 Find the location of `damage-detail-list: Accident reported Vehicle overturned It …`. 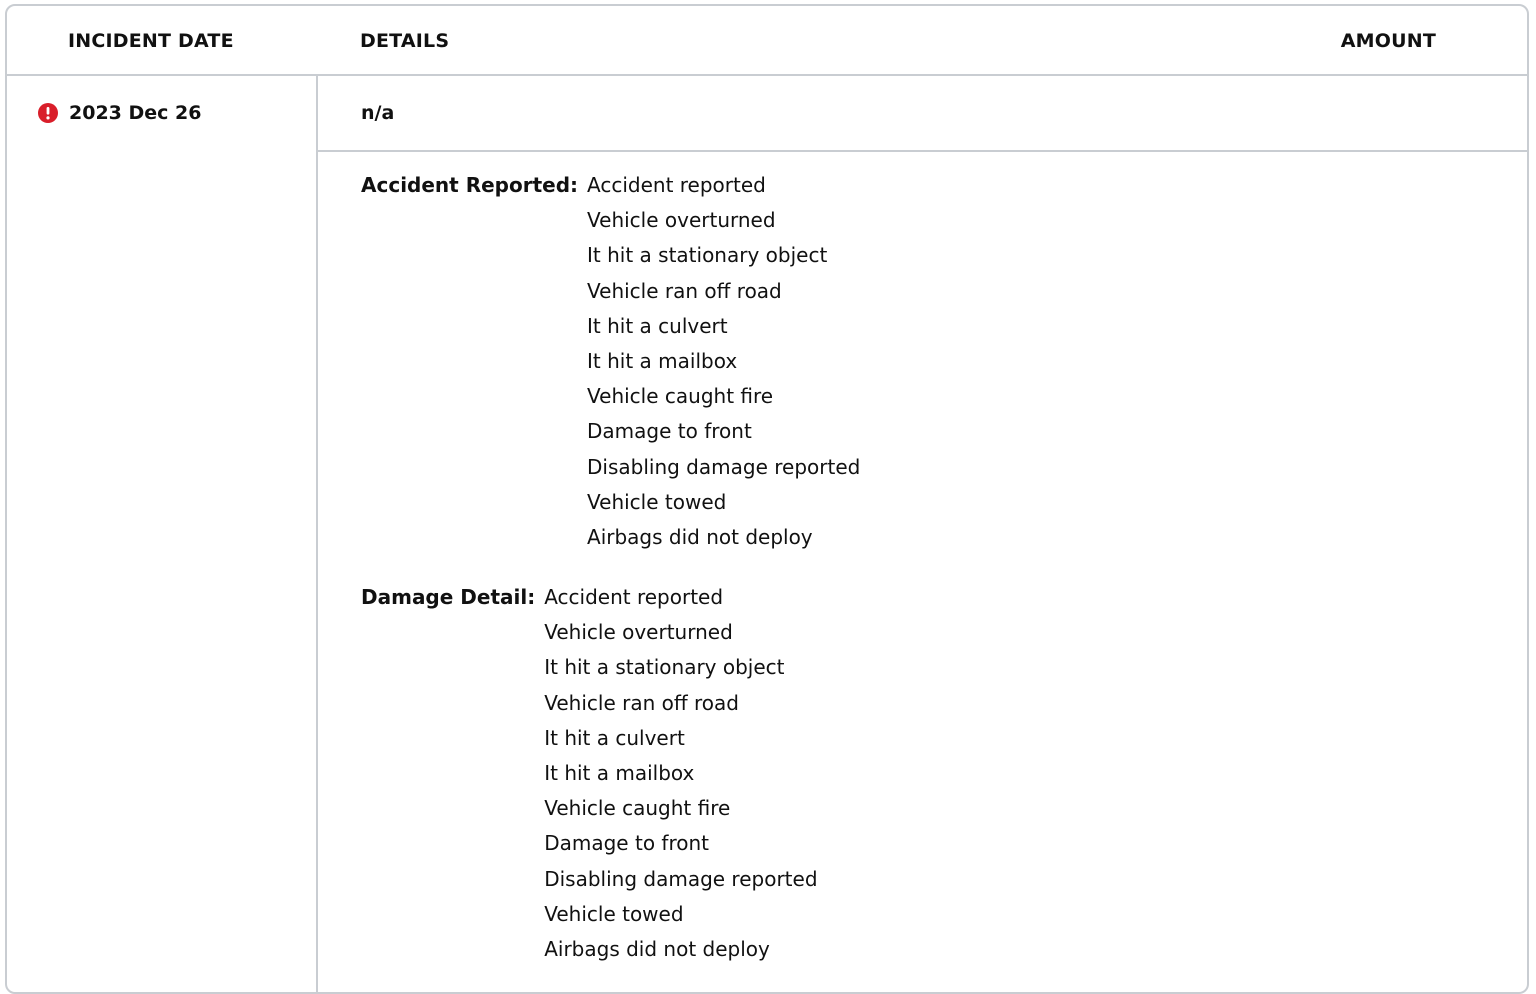

damage-detail-list: Accident reported Vehicle overturned It … is located at coordinates (680, 773).